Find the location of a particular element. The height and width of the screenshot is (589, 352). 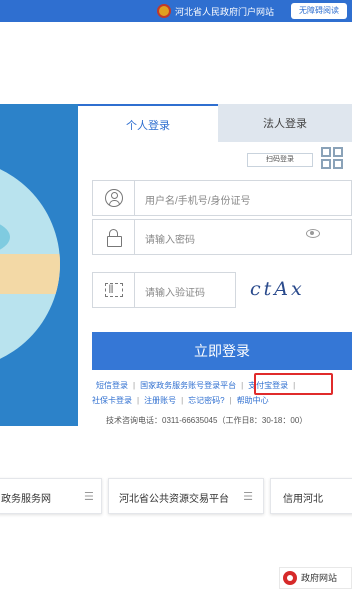

service-label: 河北省公共资源交易平台 is located at coordinates (174, 499).